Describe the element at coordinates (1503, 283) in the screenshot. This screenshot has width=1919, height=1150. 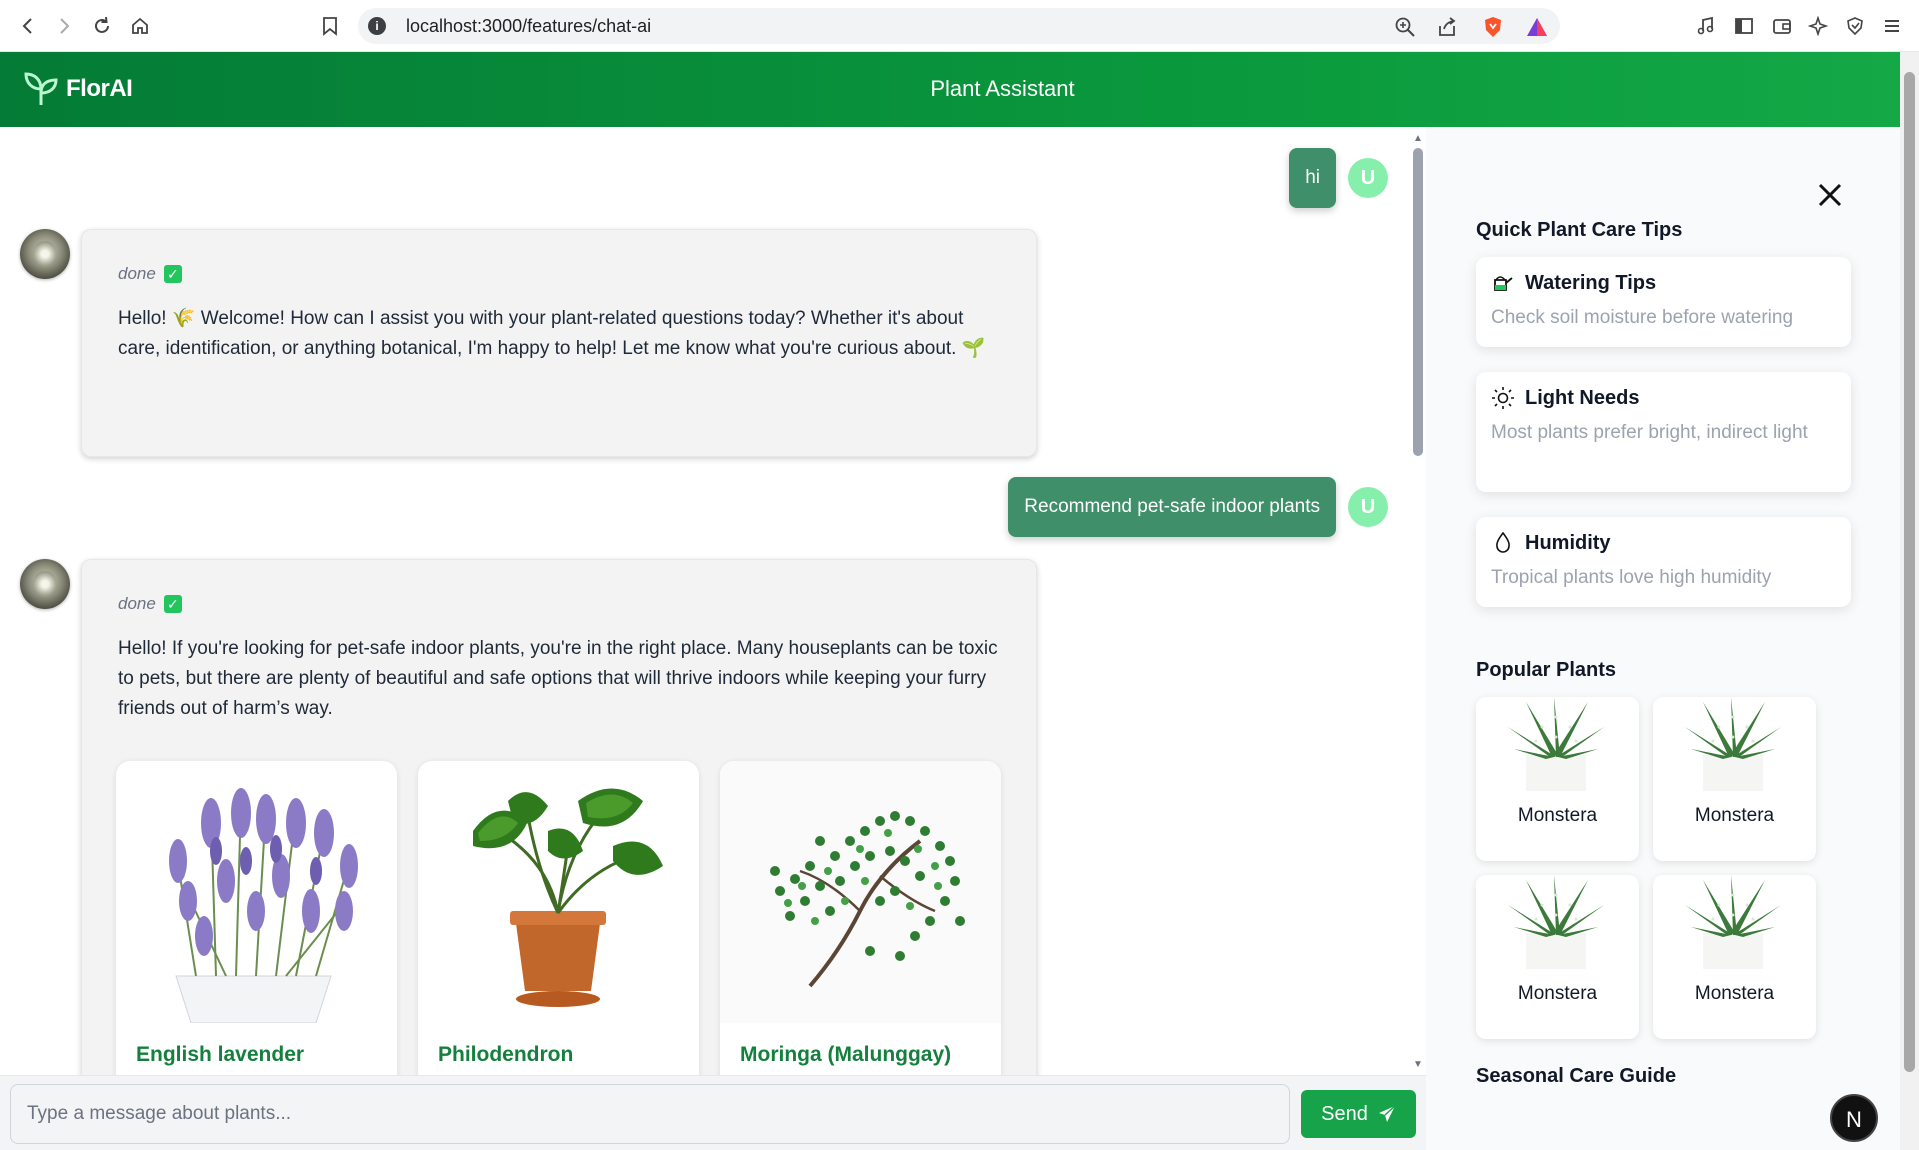
I see `watering-can-icon` at that location.